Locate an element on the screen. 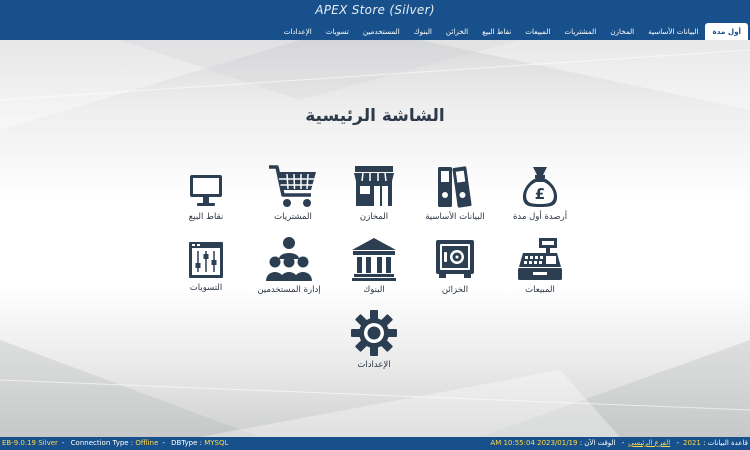  dbtype-label: DBType : is located at coordinates (186, 443).